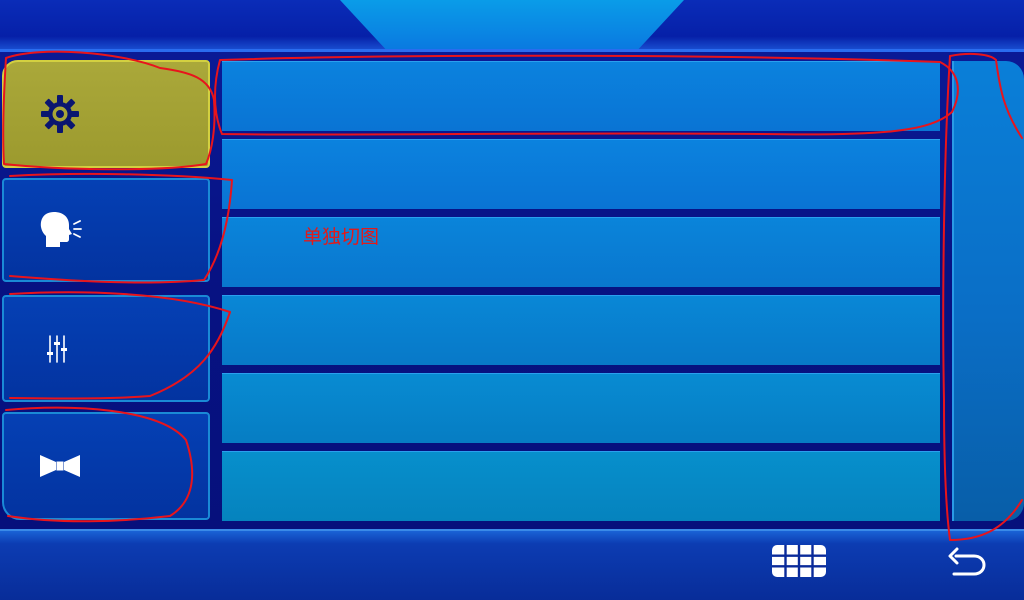 Image resolution: width=1024 pixels, height=600 pixels. I want to click on sidebar-item-equalizer, so click(106, 348).